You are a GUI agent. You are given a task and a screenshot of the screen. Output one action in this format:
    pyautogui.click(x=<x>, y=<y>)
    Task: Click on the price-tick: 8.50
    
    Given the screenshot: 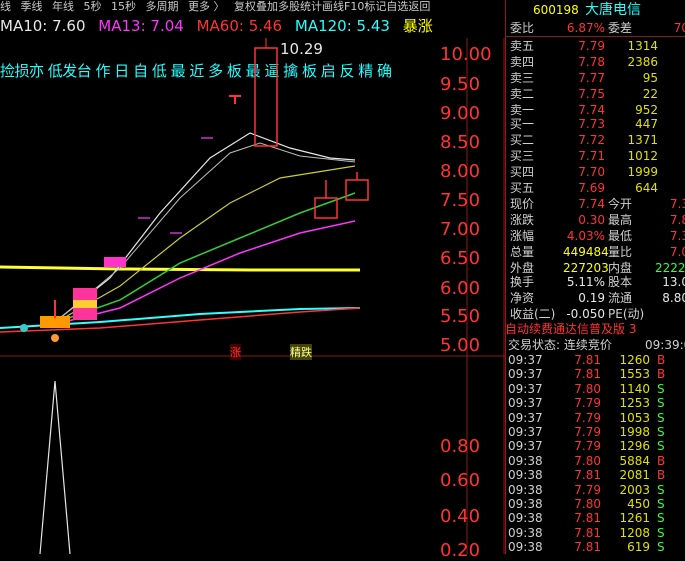 What is the action you would take?
    pyautogui.click(x=460, y=142)
    